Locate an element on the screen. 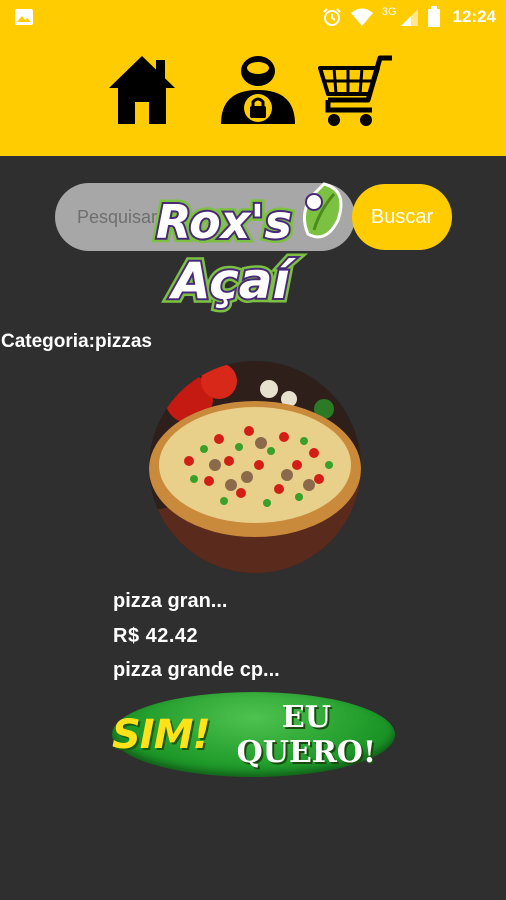 This screenshot has height=900, width=506. user-lock-icon is located at coordinates (258, 90).